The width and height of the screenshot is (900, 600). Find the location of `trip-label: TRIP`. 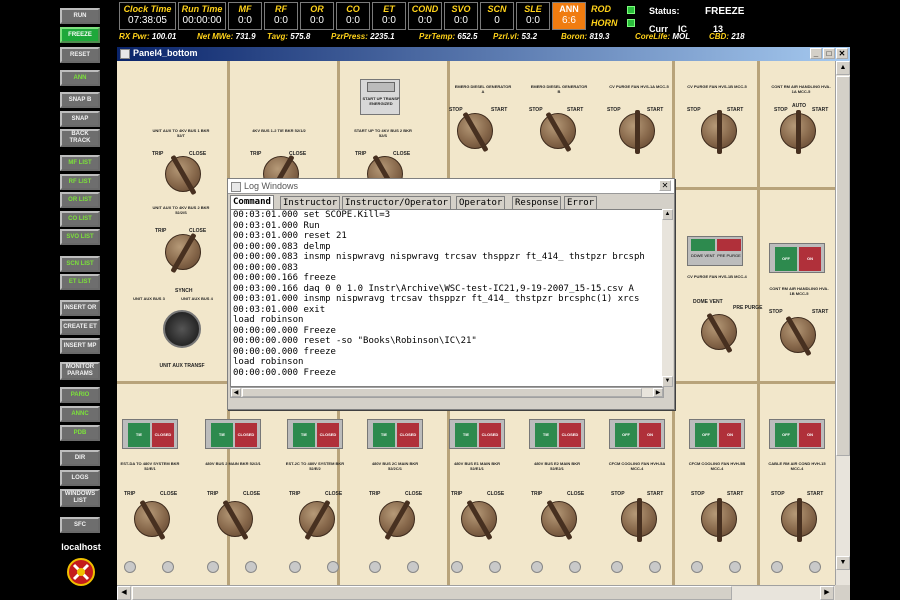

trip-label: TRIP is located at coordinates (256, 154).